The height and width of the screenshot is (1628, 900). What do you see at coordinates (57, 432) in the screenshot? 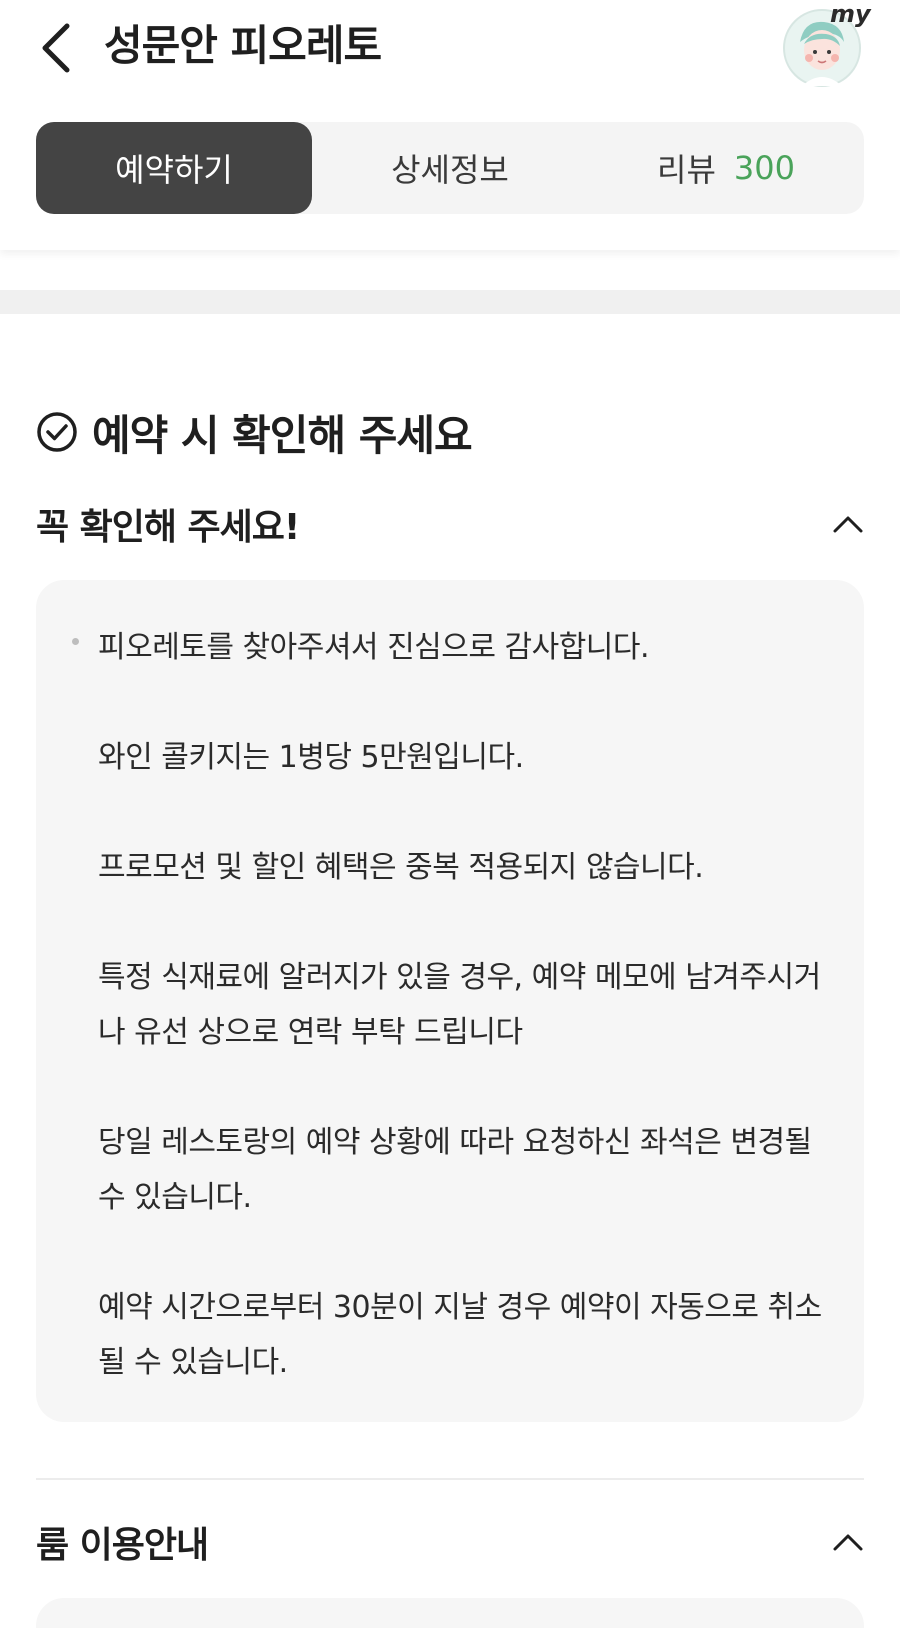
I see `check-circle-icon` at bounding box center [57, 432].